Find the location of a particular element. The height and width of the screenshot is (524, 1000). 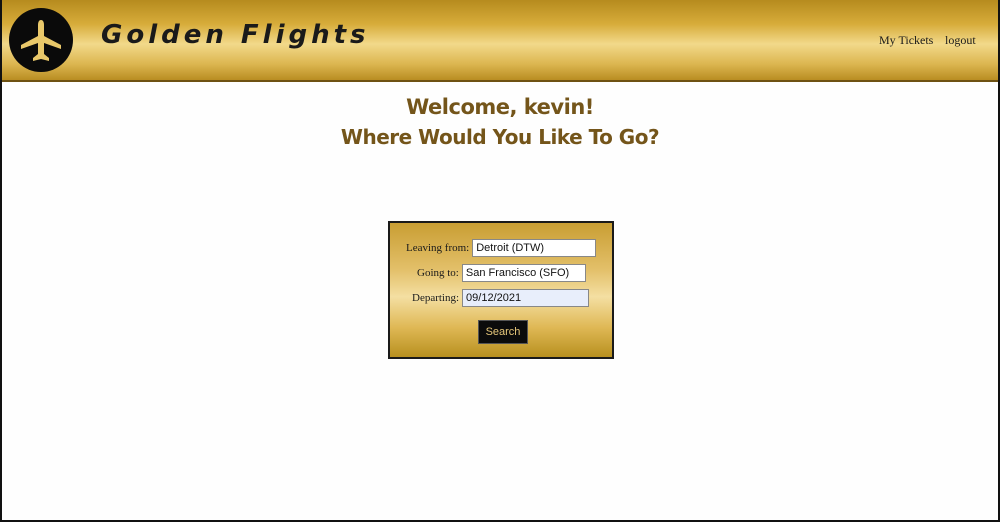

search-button: Search is located at coordinates (503, 332).